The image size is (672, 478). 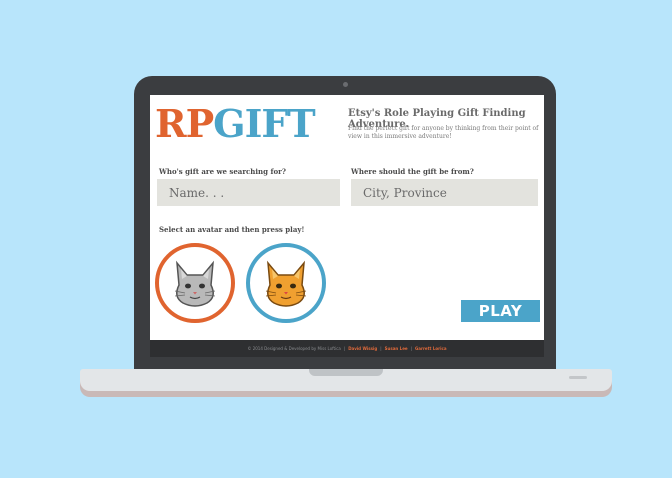 What do you see at coordinates (396, 348) in the screenshot?
I see `footer-credit-link: Susan Lee` at bounding box center [396, 348].